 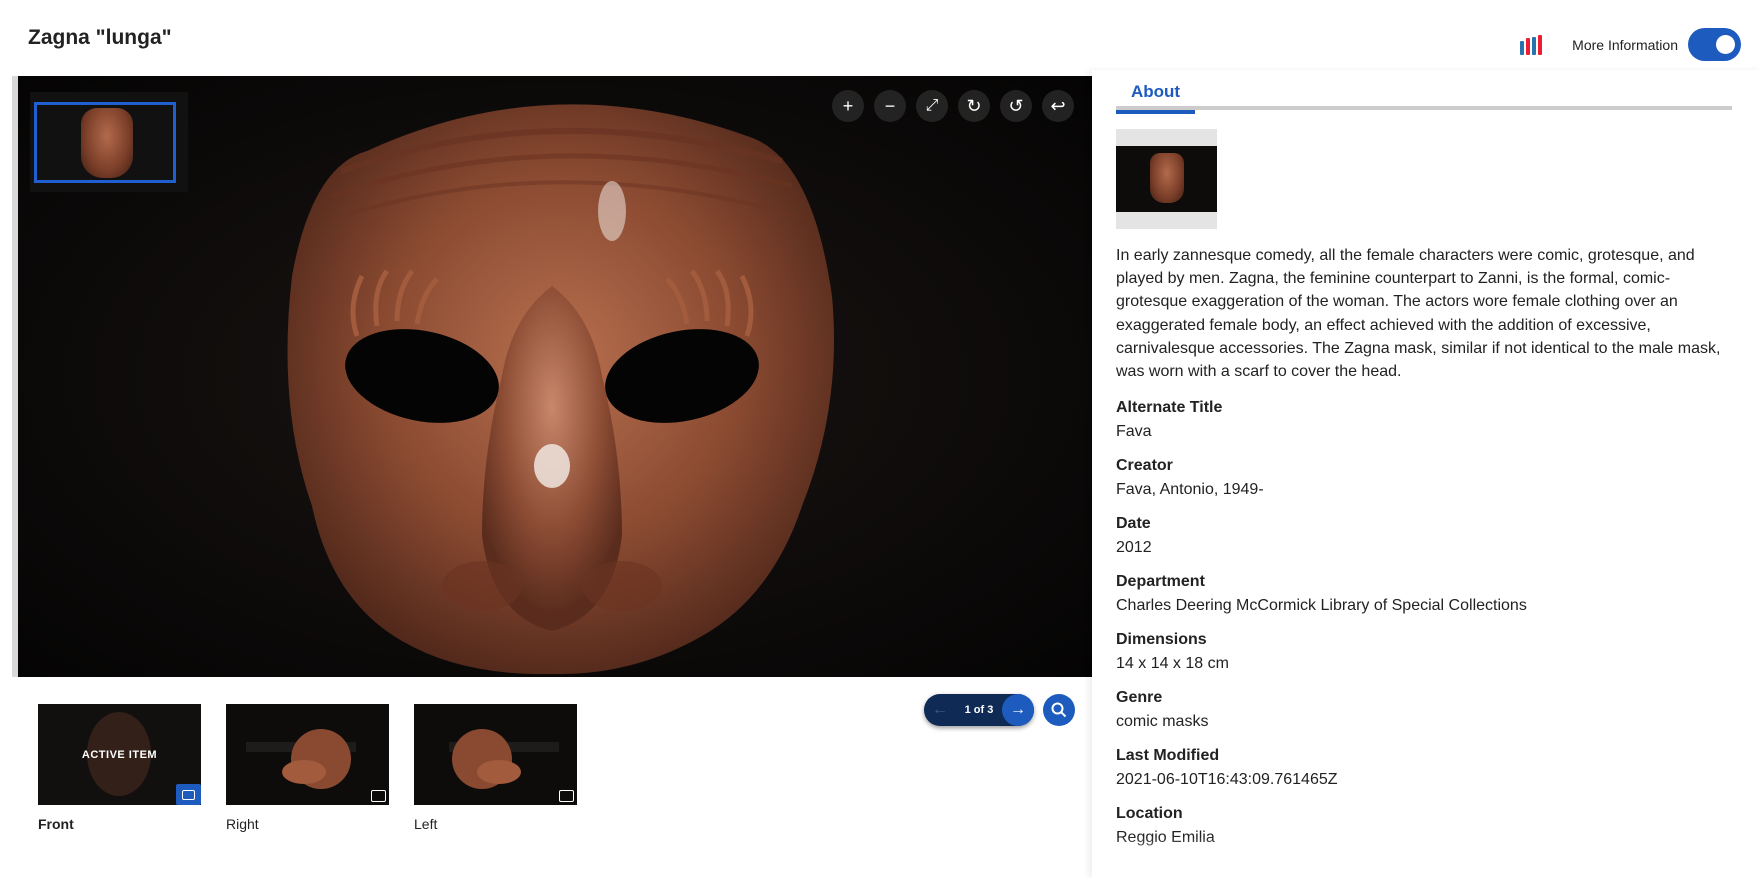 What do you see at coordinates (56, 824) in the screenshot?
I see `thumbnail-label: Front` at bounding box center [56, 824].